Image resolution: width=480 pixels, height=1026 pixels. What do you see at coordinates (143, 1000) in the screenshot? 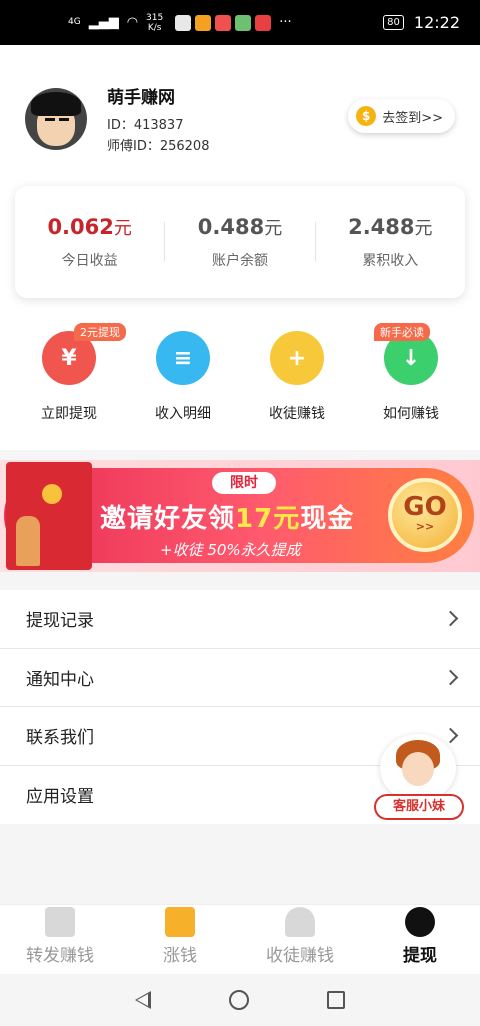
I see `back-icon` at bounding box center [143, 1000].